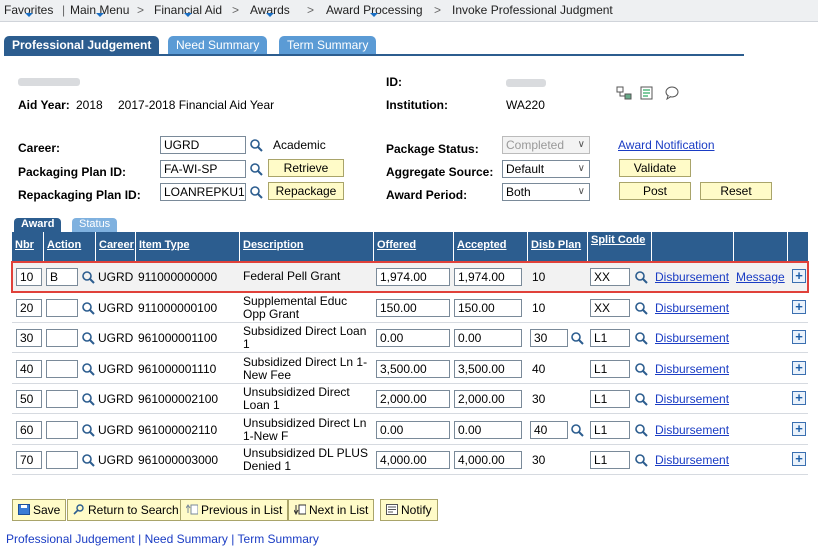  I want to click on breadcrumb-award-processing: Award Processing, so click(374, 10).